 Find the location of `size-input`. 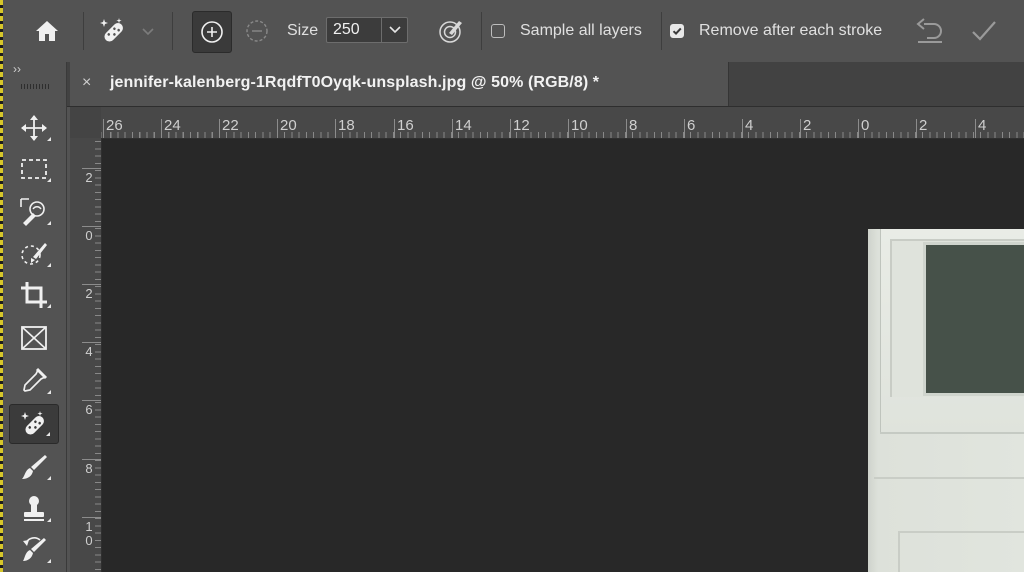

size-input is located at coordinates (354, 30).